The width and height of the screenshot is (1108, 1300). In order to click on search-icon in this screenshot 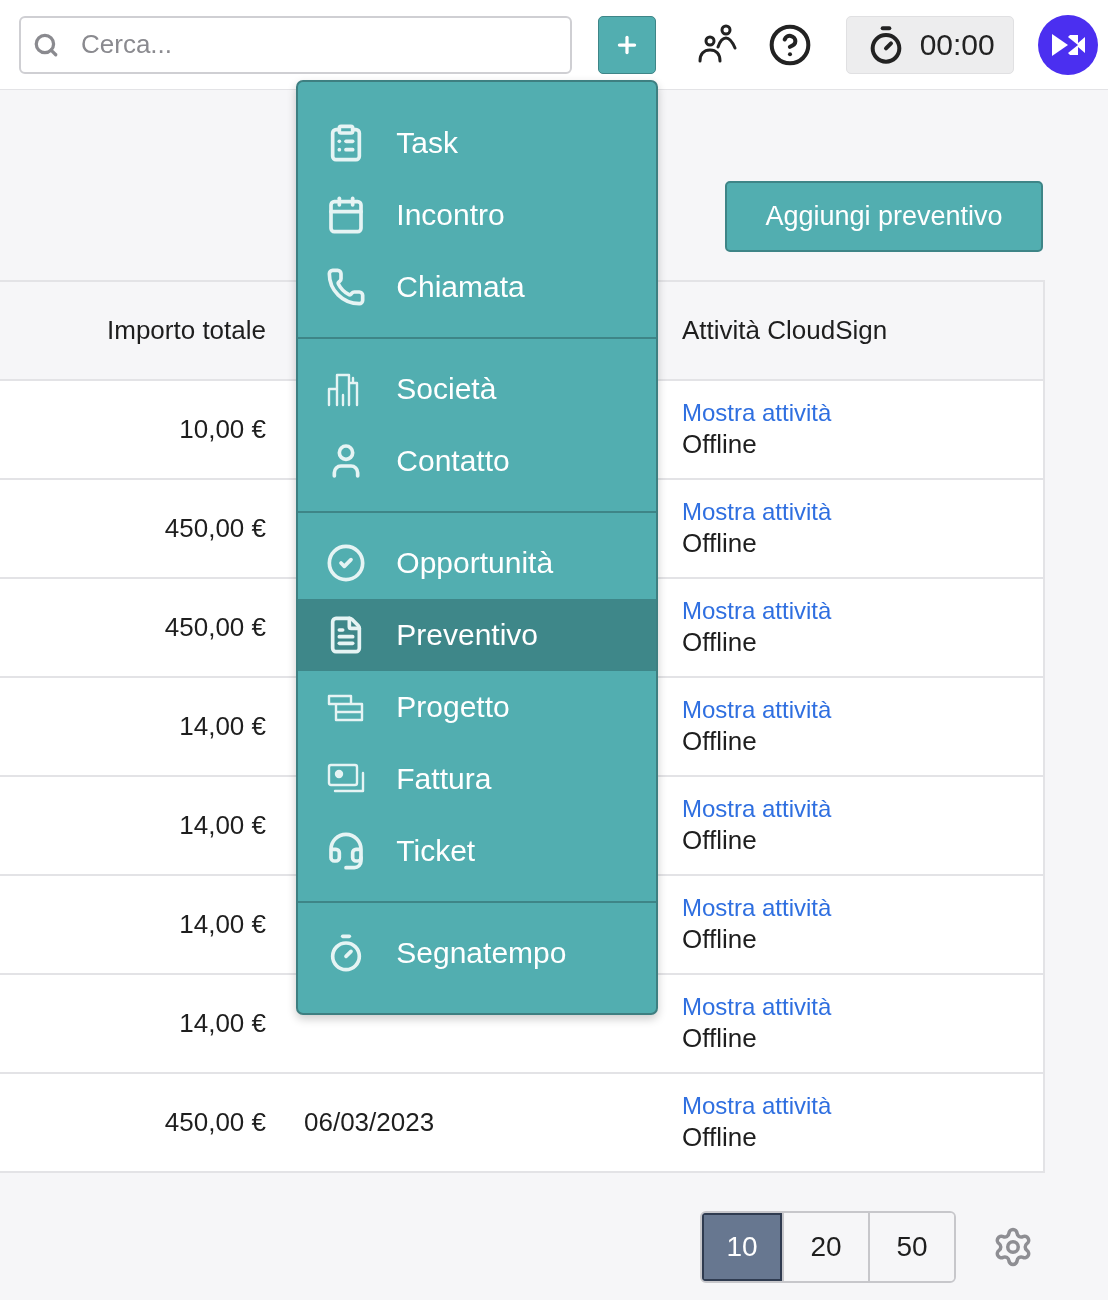, I will do `click(46, 44)`.